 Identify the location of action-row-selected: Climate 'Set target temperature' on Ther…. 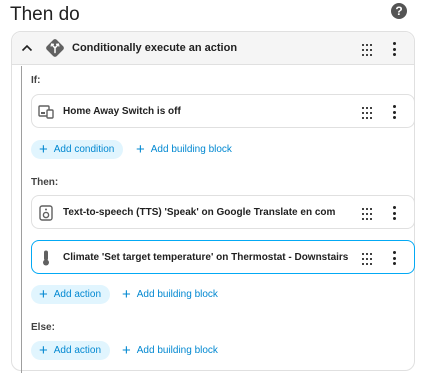
(223, 257).